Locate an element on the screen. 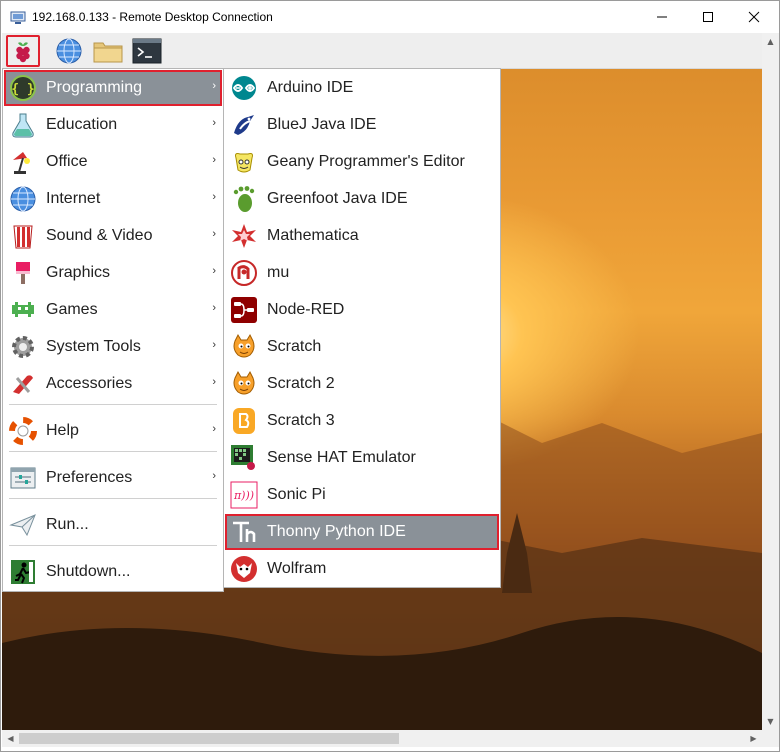 The image size is (780, 752). scroll-down-icon: ▼ is located at coordinates (770, 721).